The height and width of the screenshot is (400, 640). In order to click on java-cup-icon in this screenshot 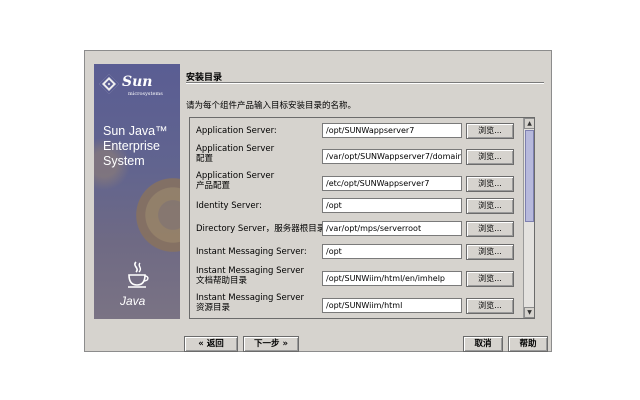, I will do `click(138, 274)`.